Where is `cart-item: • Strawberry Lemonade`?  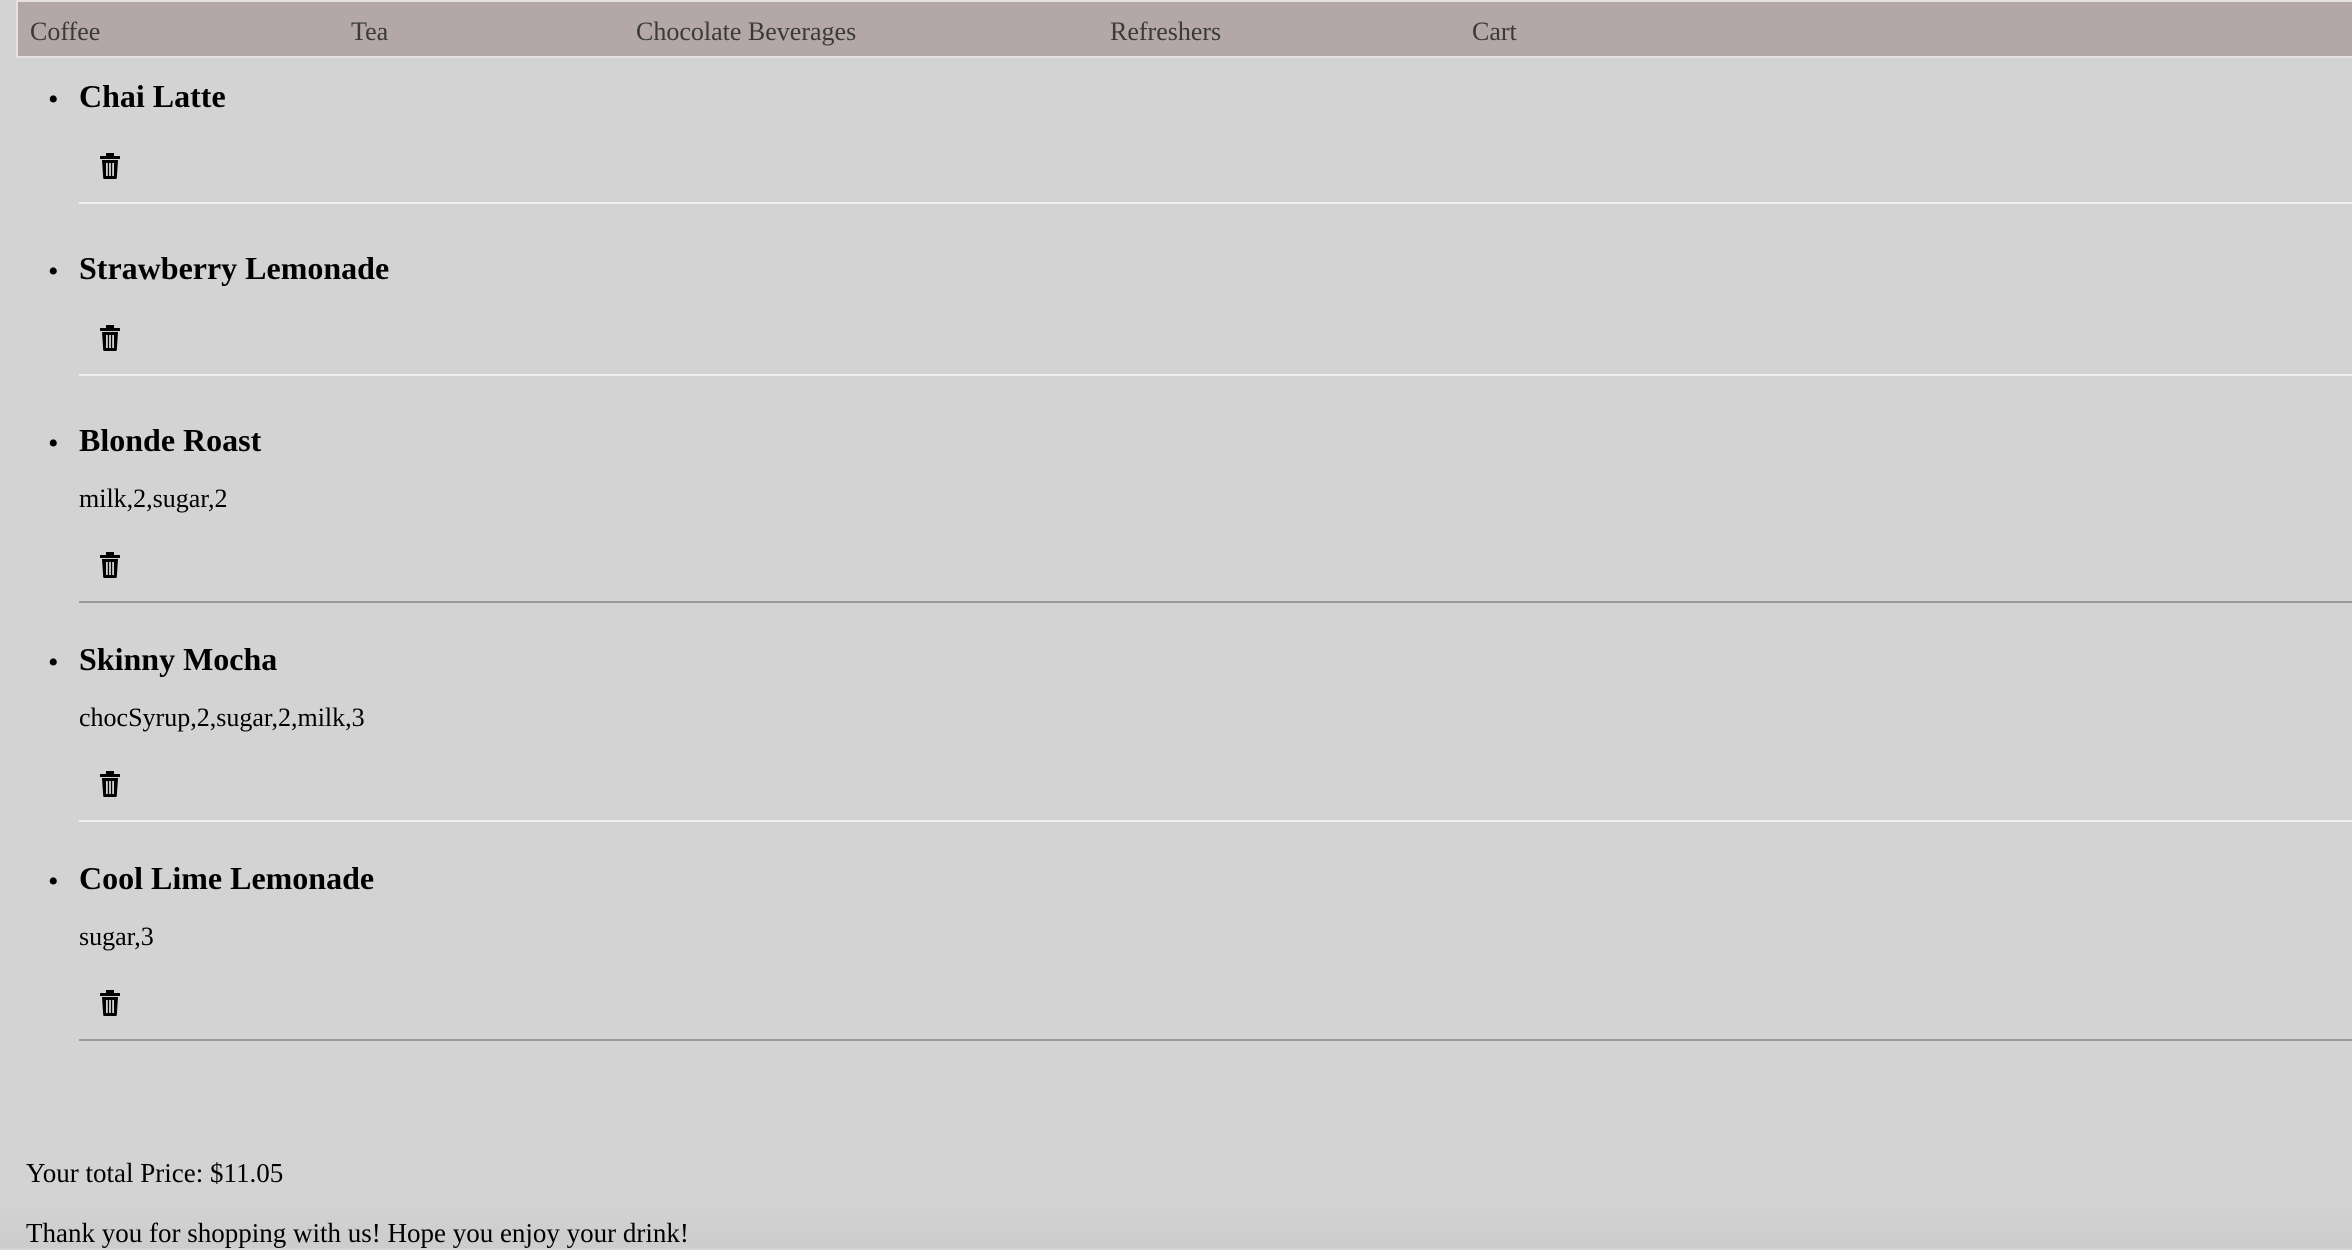 cart-item: • Strawberry Lemonade is located at coordinates (1176, 312).